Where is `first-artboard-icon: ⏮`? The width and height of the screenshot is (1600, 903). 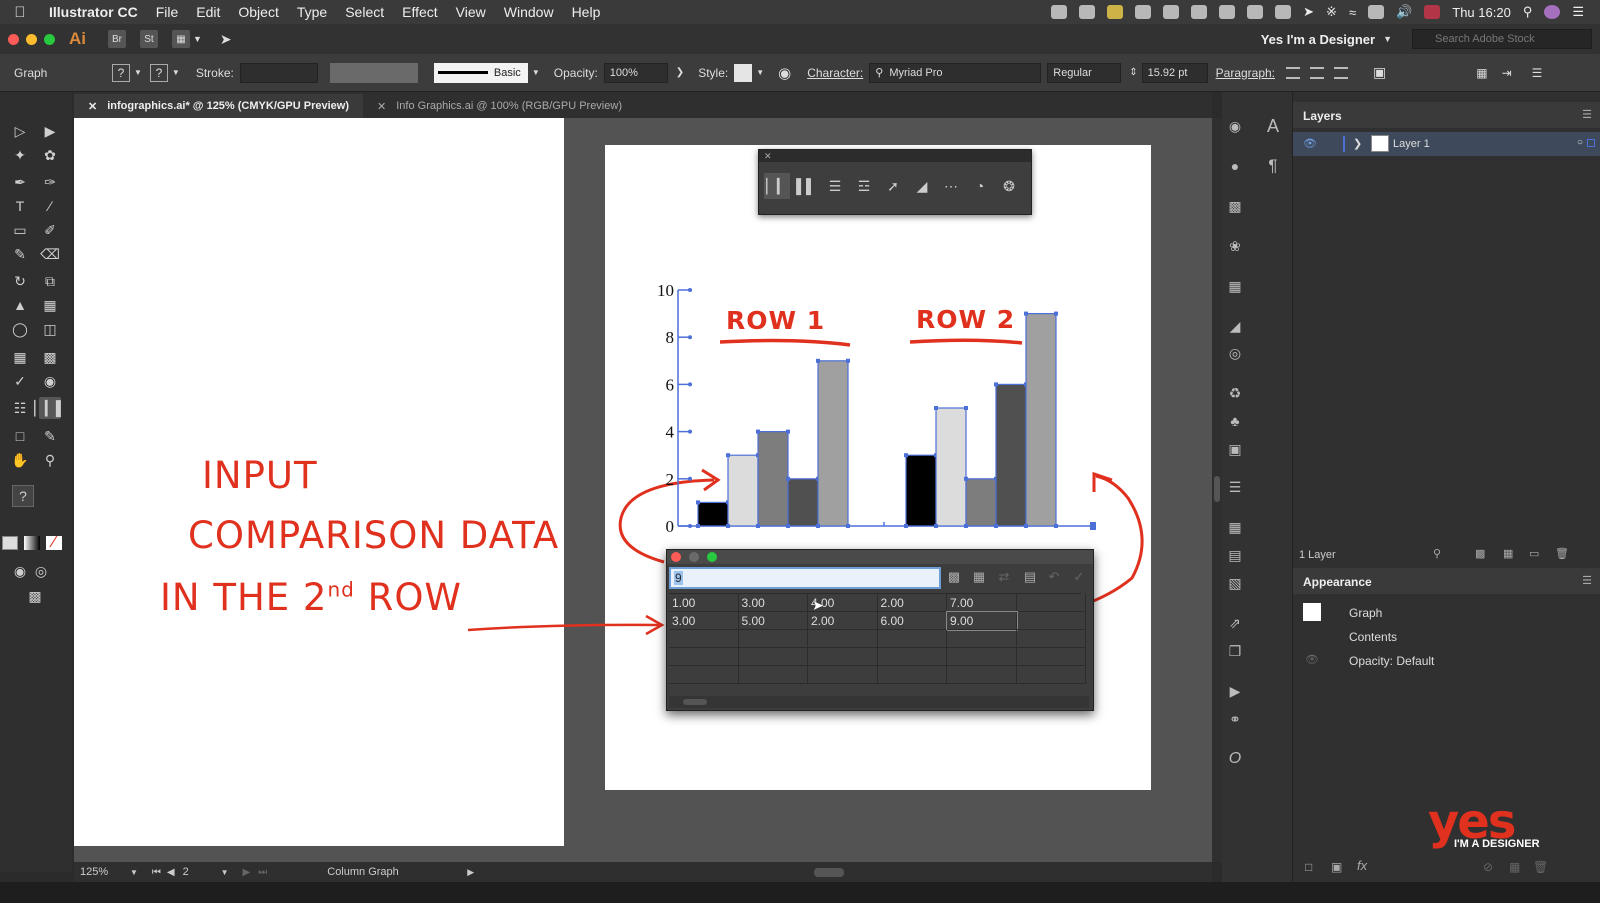 first-artboard-icon: ⏮ is located at coordinates (156, 872).